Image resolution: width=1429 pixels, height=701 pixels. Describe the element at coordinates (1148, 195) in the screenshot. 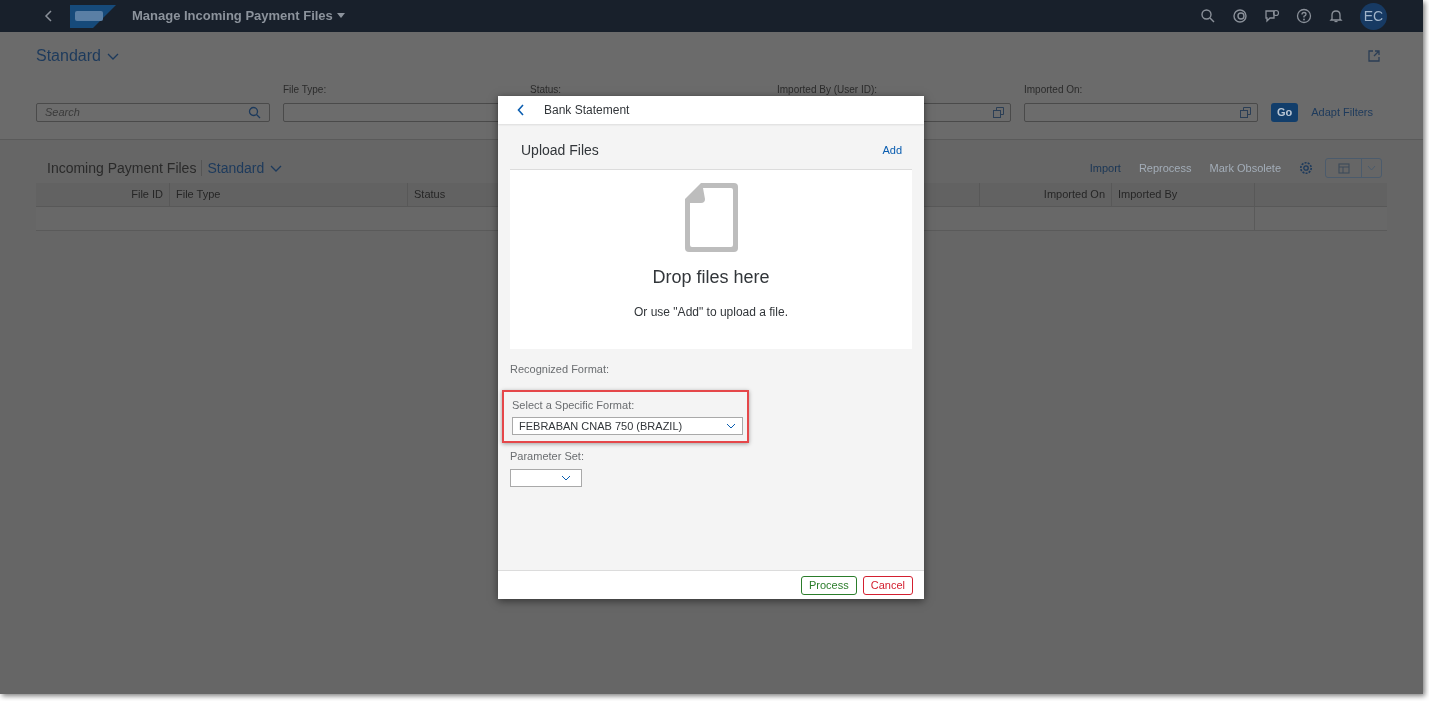

I see `column-header: Imported By` at that location.